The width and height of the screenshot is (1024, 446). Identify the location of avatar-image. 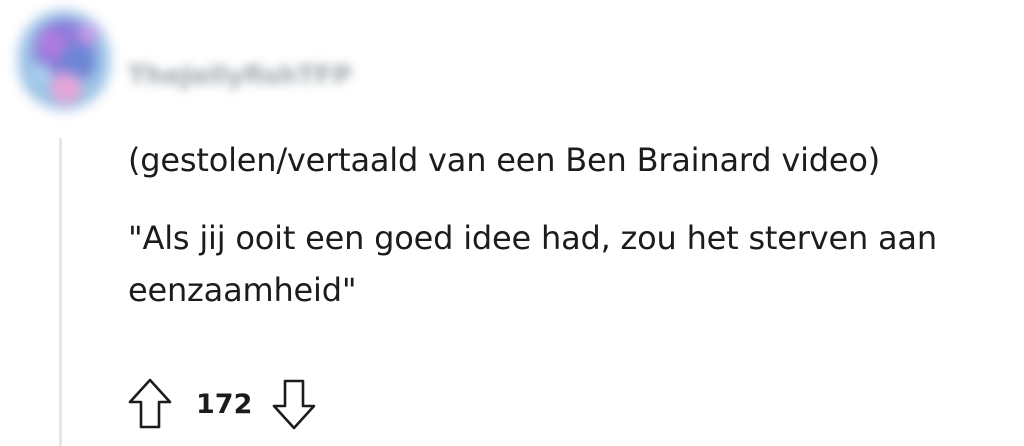
(64, 60).